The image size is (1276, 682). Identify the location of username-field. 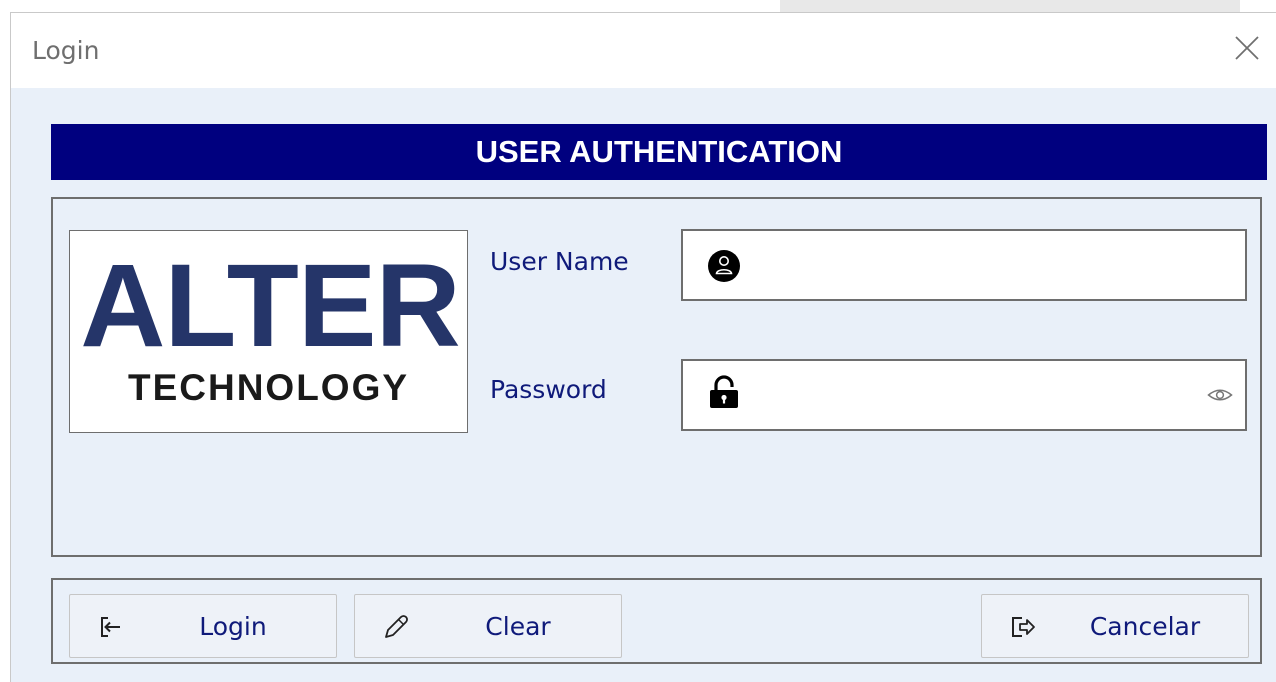
(964, 265).